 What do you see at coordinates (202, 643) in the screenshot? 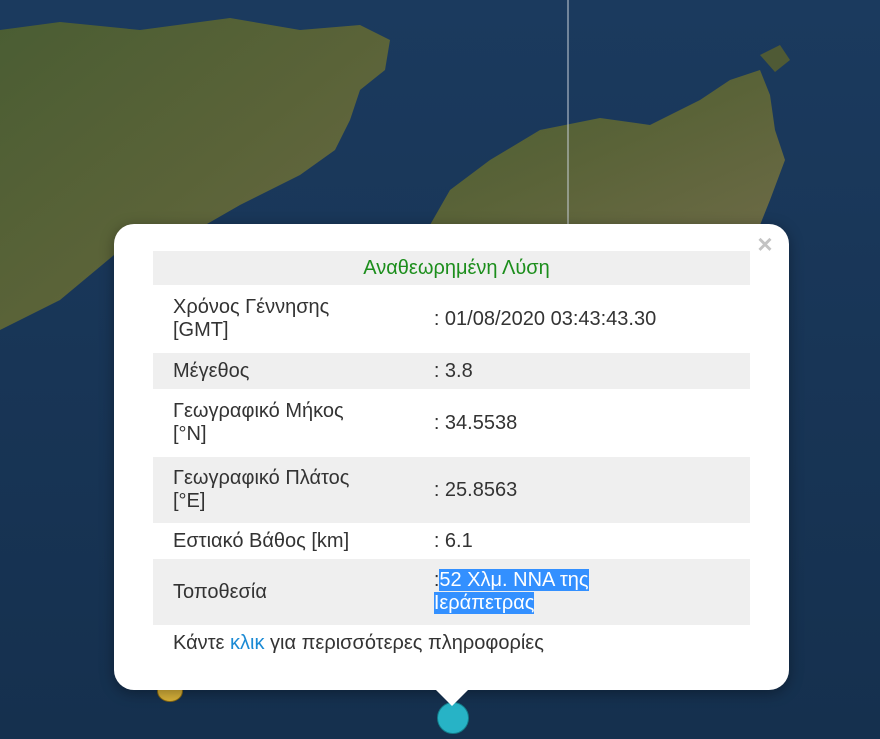
I see `footer-text: Κάντε` at bounding box center [202, 643].